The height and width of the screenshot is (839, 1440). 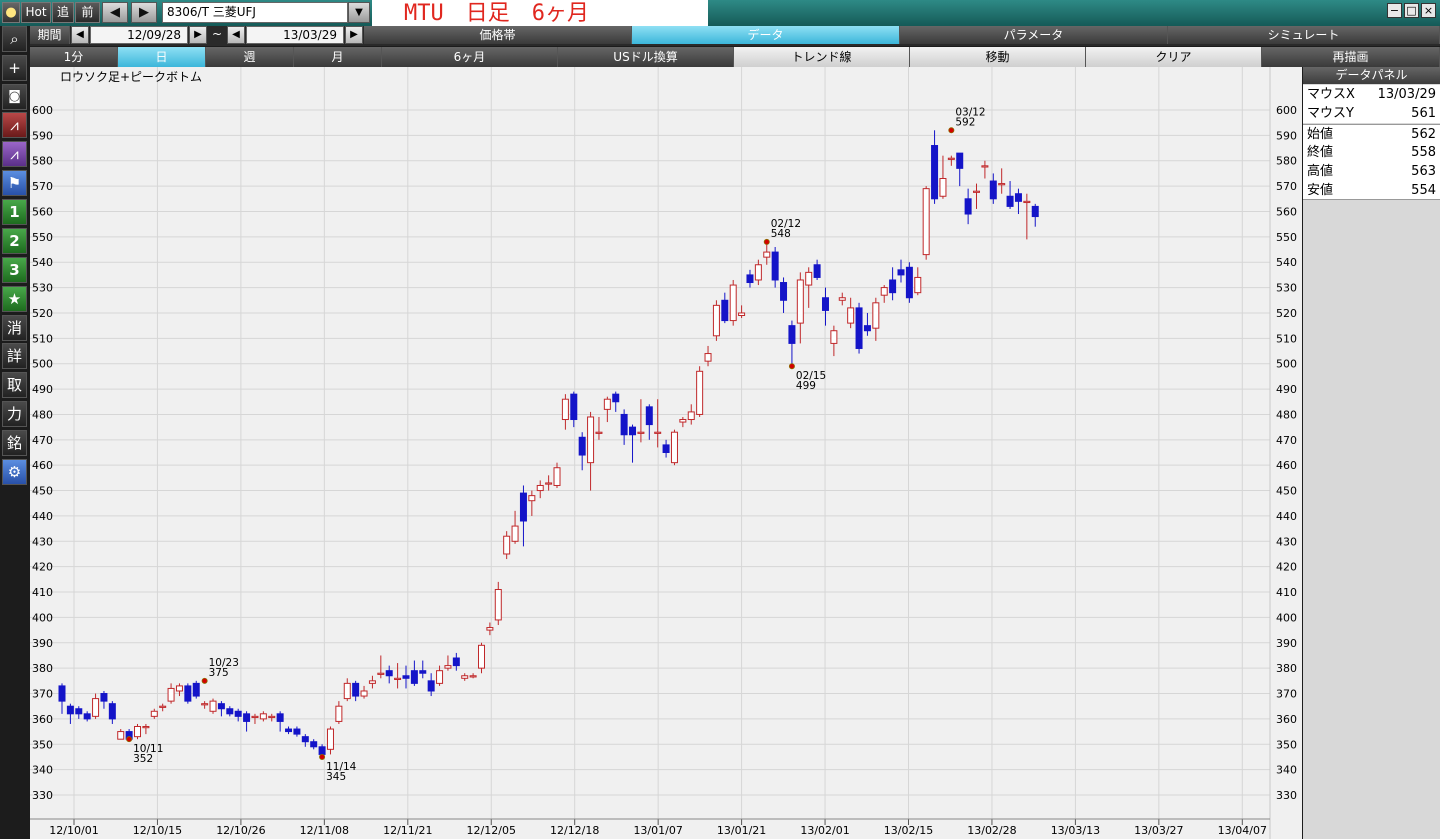 I want to click on search-icon: ⌕, so click(x=14, y=39).